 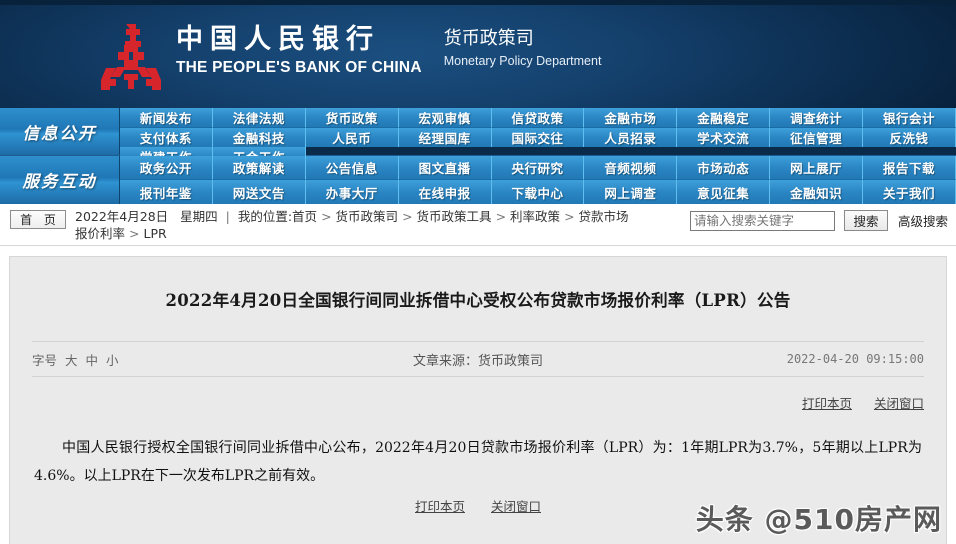 What do you see at coordinates (299, 67) in the screenshot?
I see `bank-name-en: THE PEOPLE'S BANK OF CHINA` at bounding box center [299, 67].